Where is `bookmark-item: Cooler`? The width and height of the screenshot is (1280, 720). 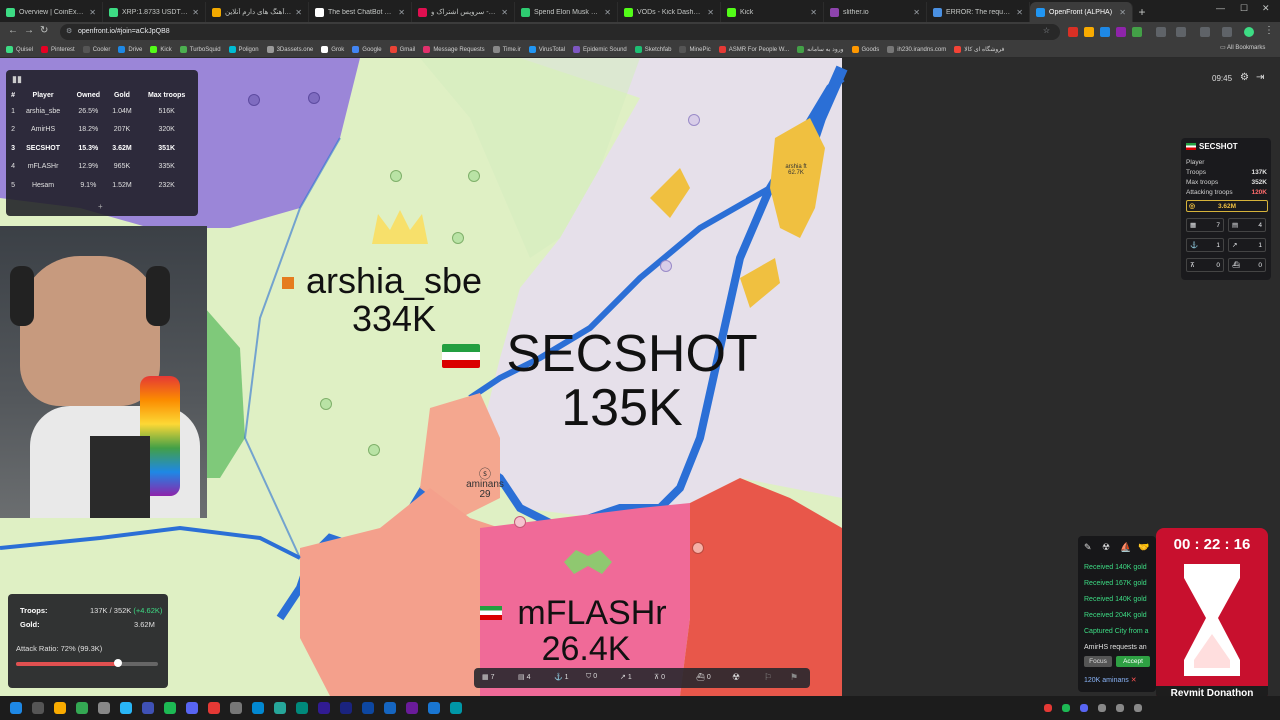 bookmark-item: Cooler is located at coordinates (96, 49).